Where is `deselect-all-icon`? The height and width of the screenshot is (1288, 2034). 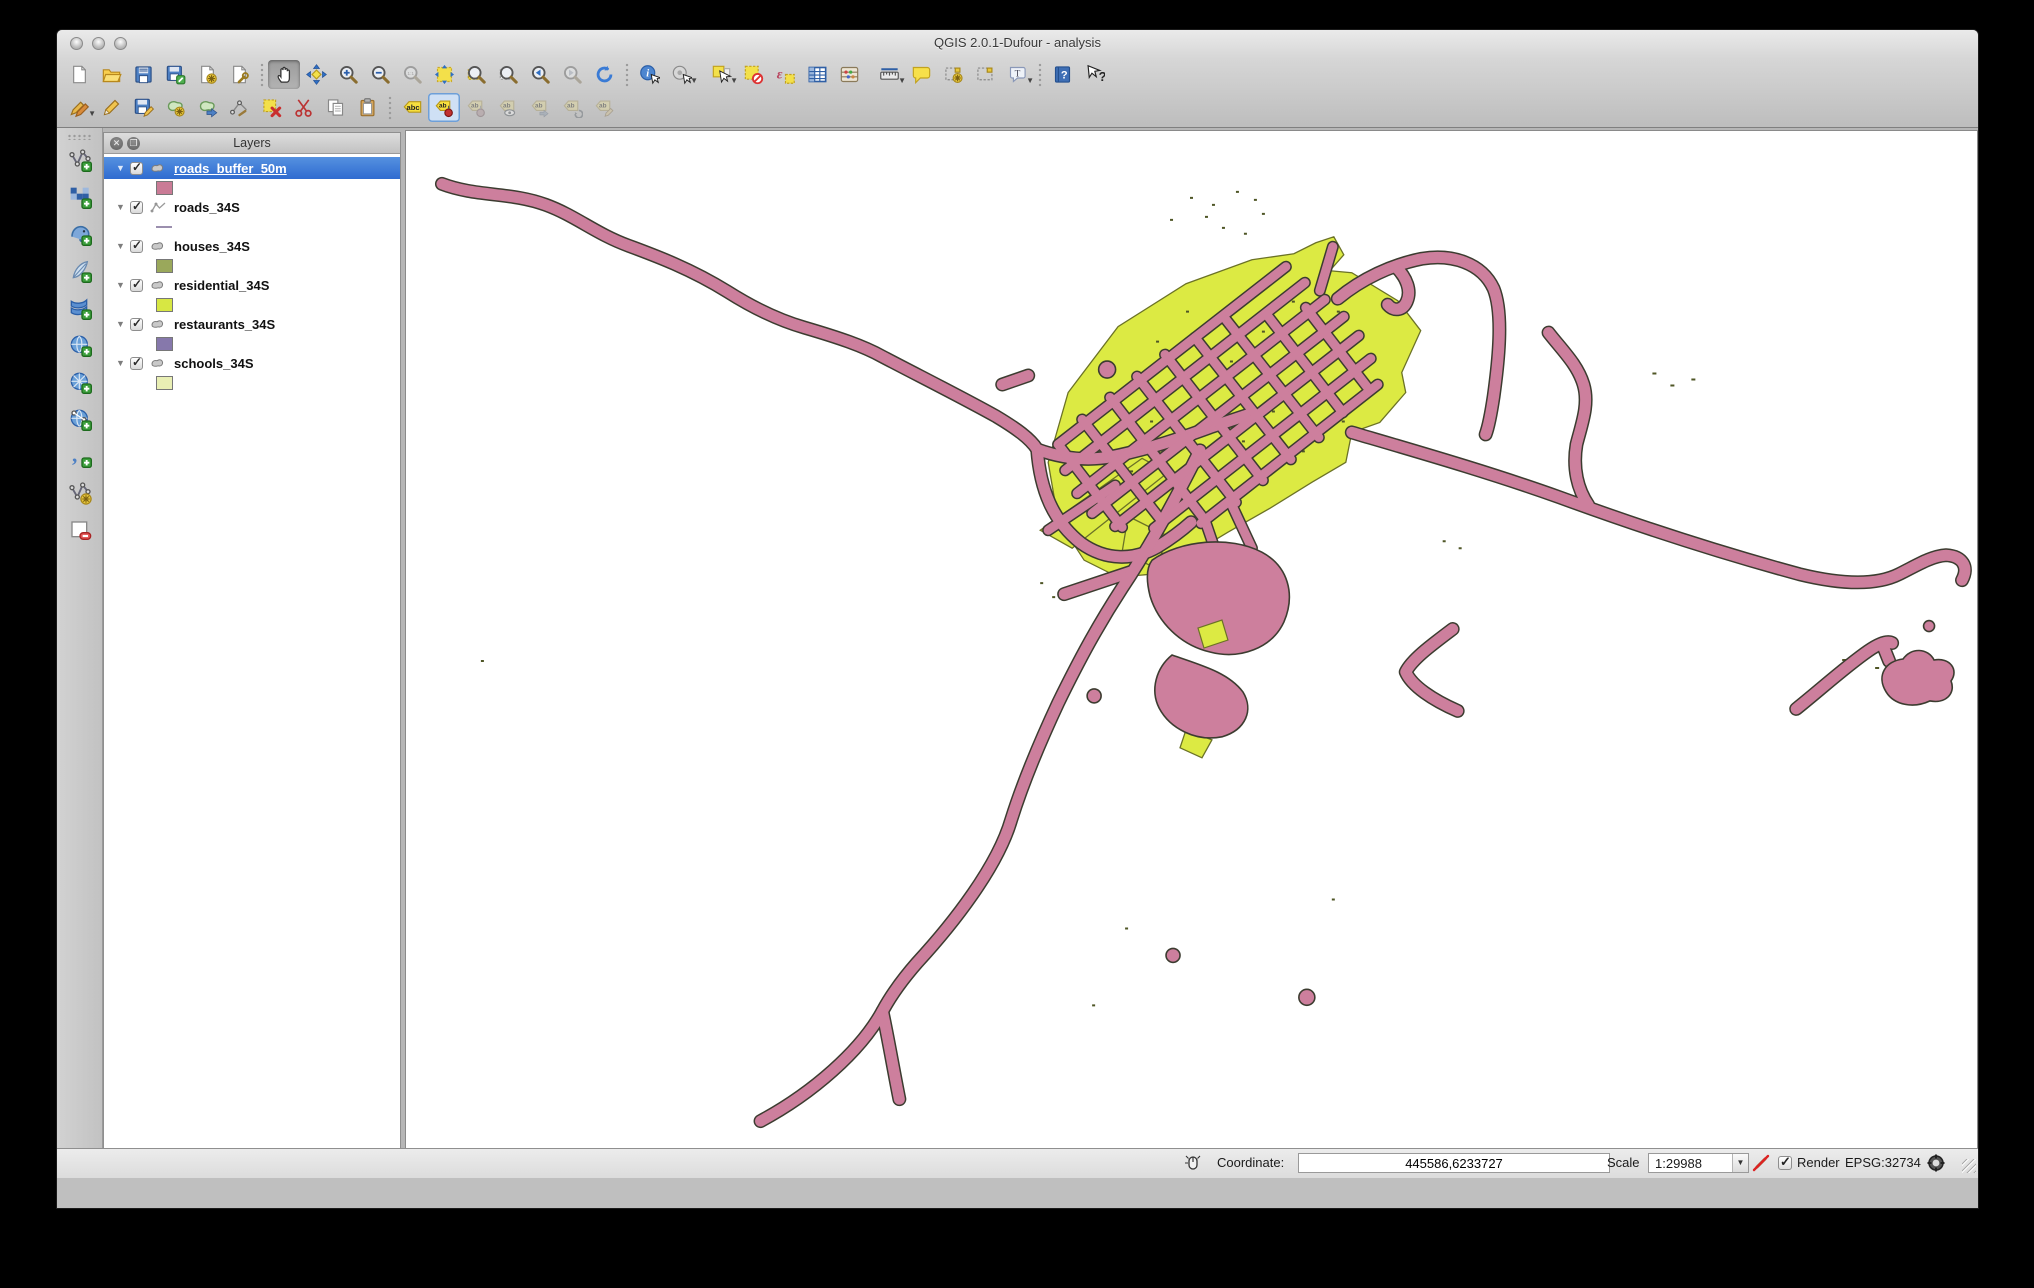
deselect-all-icon is located at coordinates (753, 74).